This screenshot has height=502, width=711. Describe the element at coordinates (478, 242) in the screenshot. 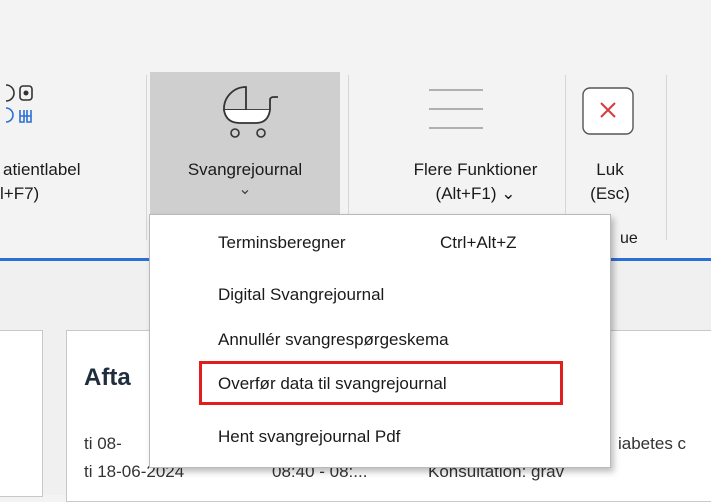

I see `menu-item-shortcut: Ctrl+Alt+Z` at that location.